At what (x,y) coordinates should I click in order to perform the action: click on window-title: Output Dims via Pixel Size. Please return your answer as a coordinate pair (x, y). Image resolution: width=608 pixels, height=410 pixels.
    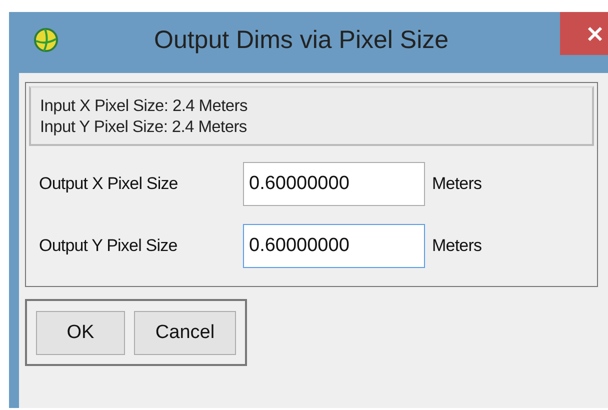
    Looking at the image, I should click on (301, 40).